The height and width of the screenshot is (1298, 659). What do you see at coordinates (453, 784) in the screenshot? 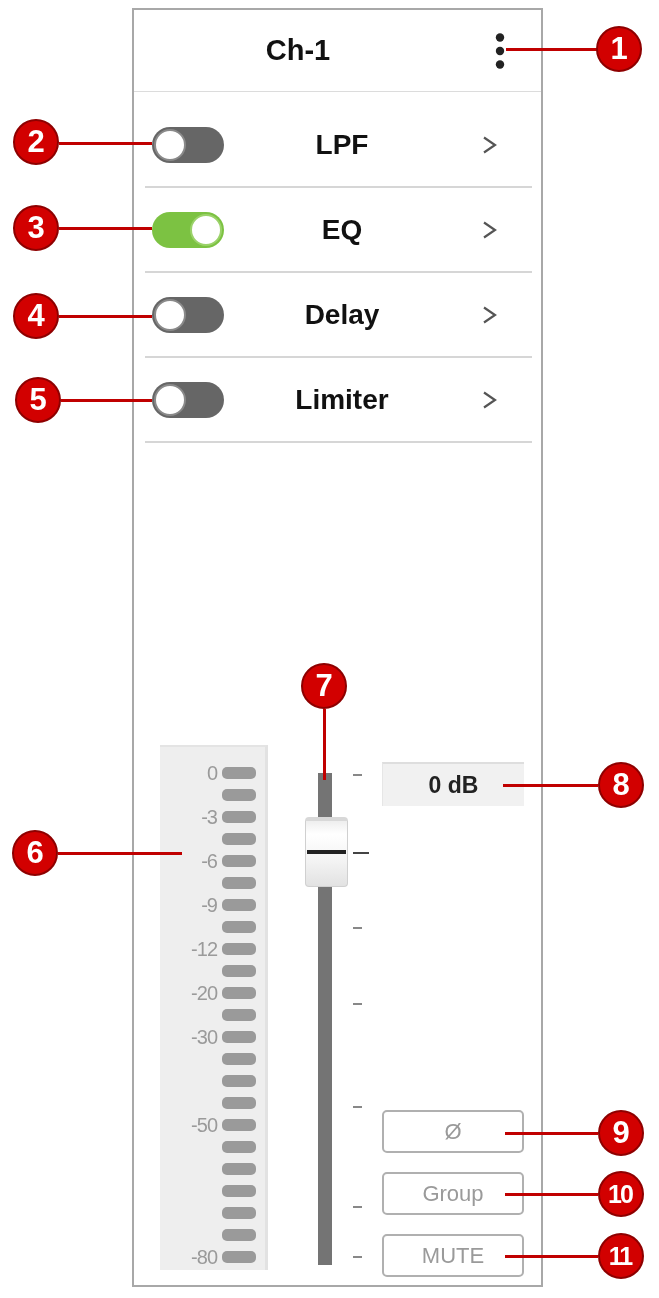
I see `gain-readout: 0 dB` at bounding box center [453, 784].